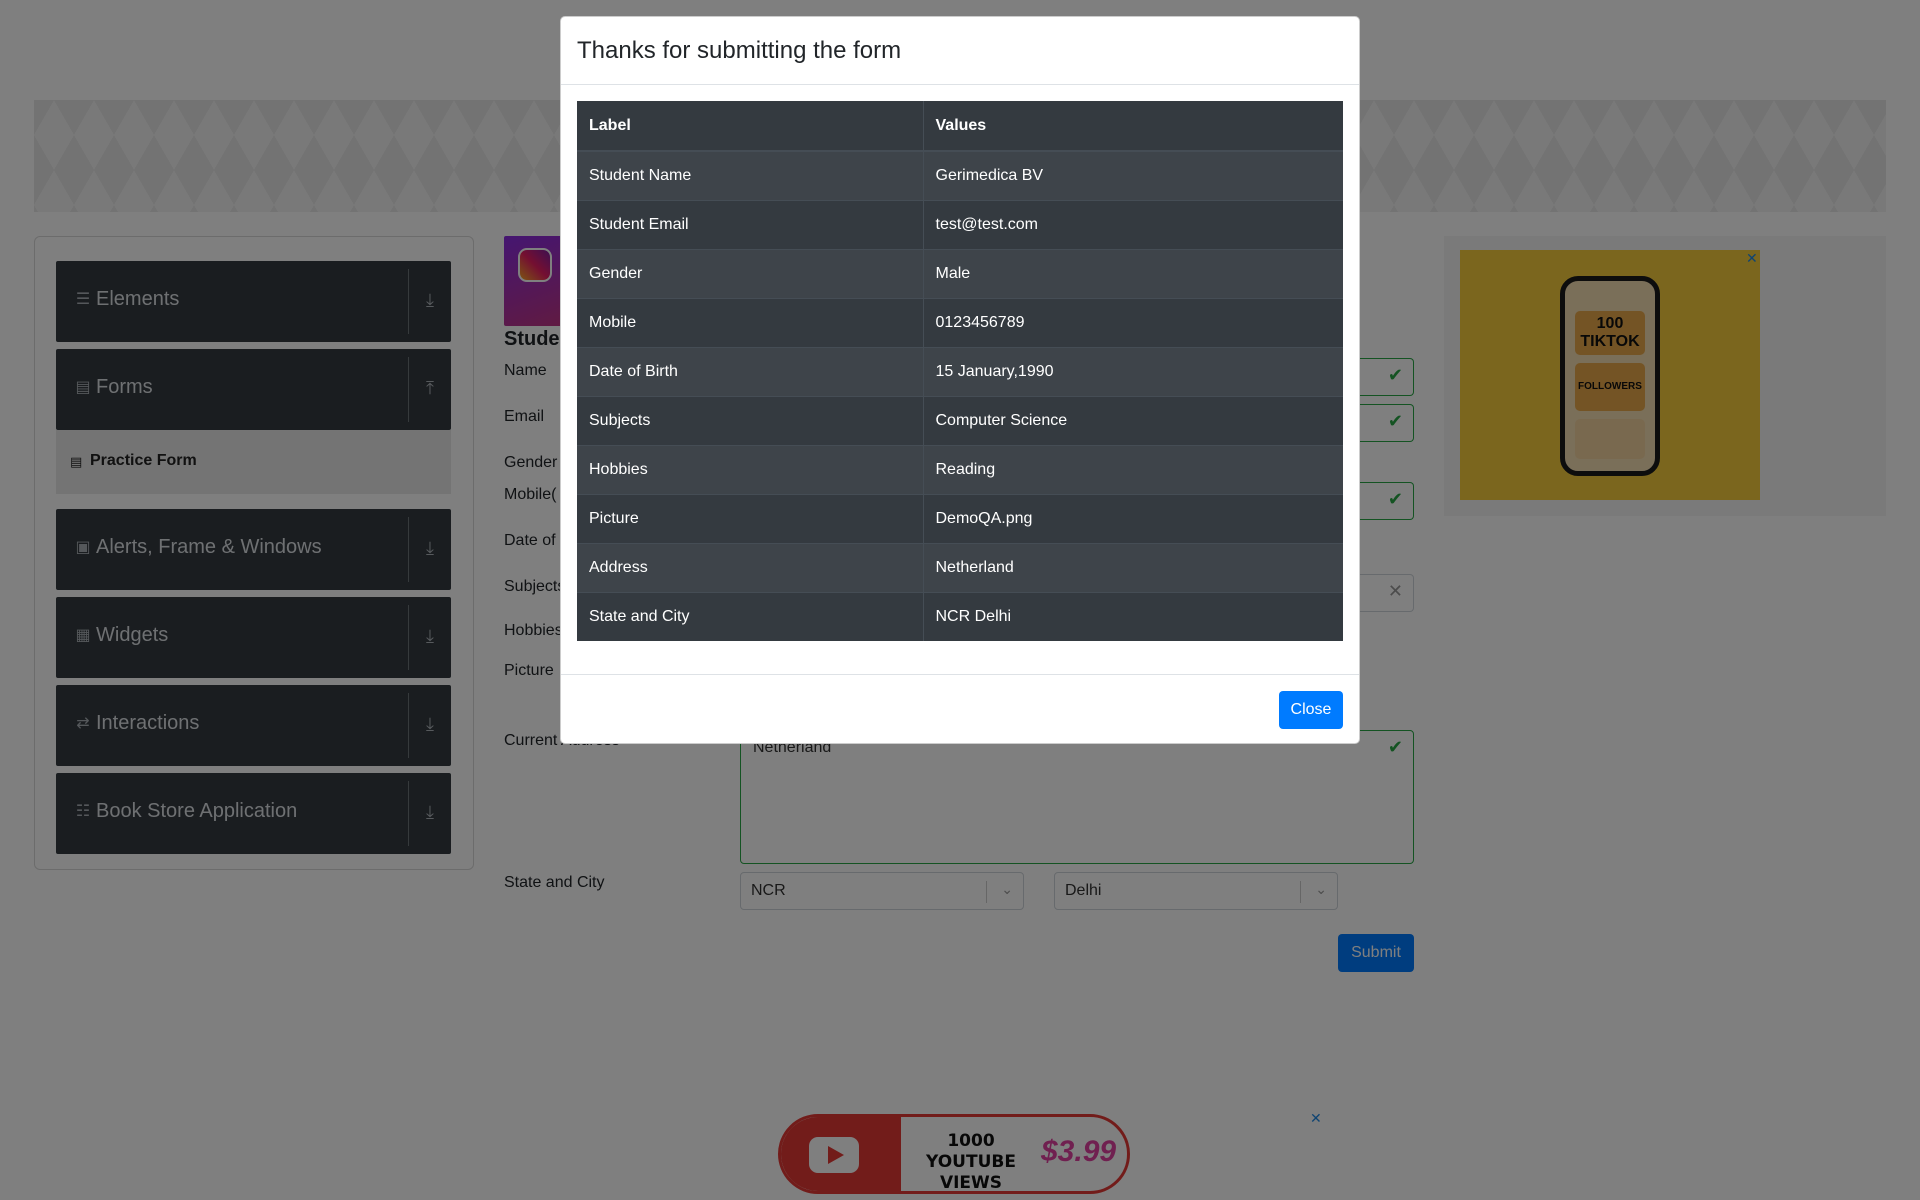  I want to click on modal-header: Thanks for submitting the form, so click(960, 51).